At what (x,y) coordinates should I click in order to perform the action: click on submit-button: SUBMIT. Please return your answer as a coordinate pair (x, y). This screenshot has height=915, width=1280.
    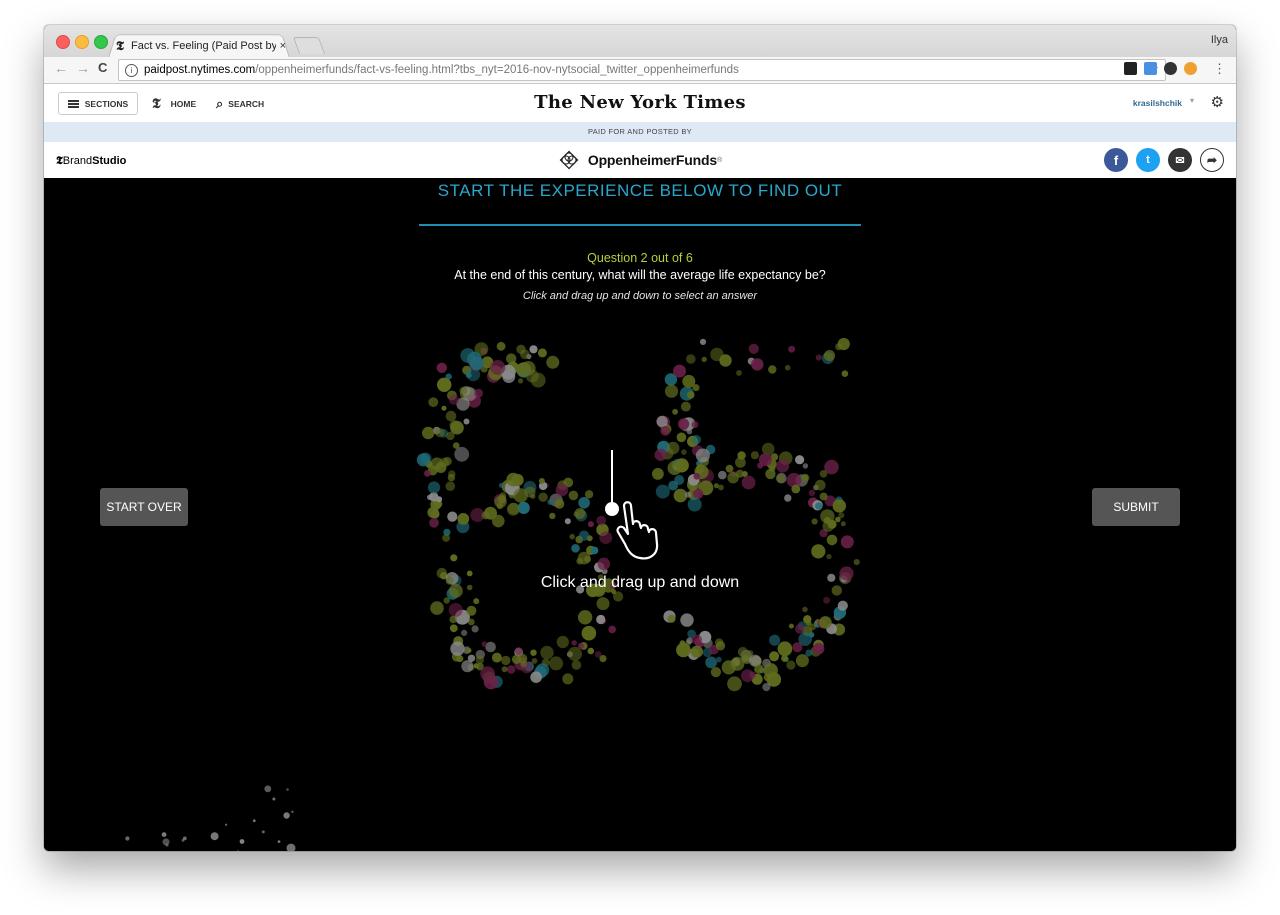
    Looking at the image, I should click on (1136, 507).